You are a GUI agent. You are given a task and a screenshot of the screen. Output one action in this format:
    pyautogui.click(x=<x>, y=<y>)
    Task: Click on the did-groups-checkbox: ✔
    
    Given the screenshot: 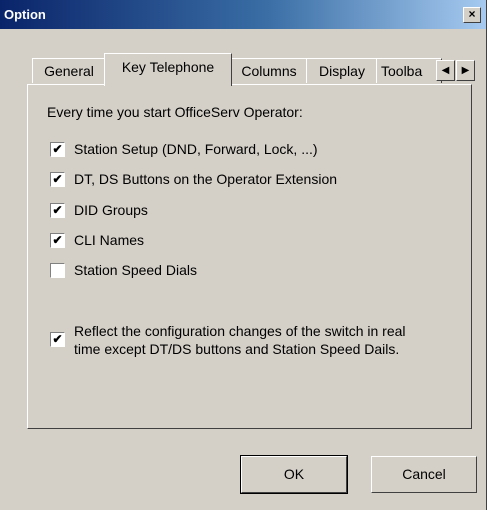 What is the action you would take?
    pyautogui.click(x=57, y=210)
    